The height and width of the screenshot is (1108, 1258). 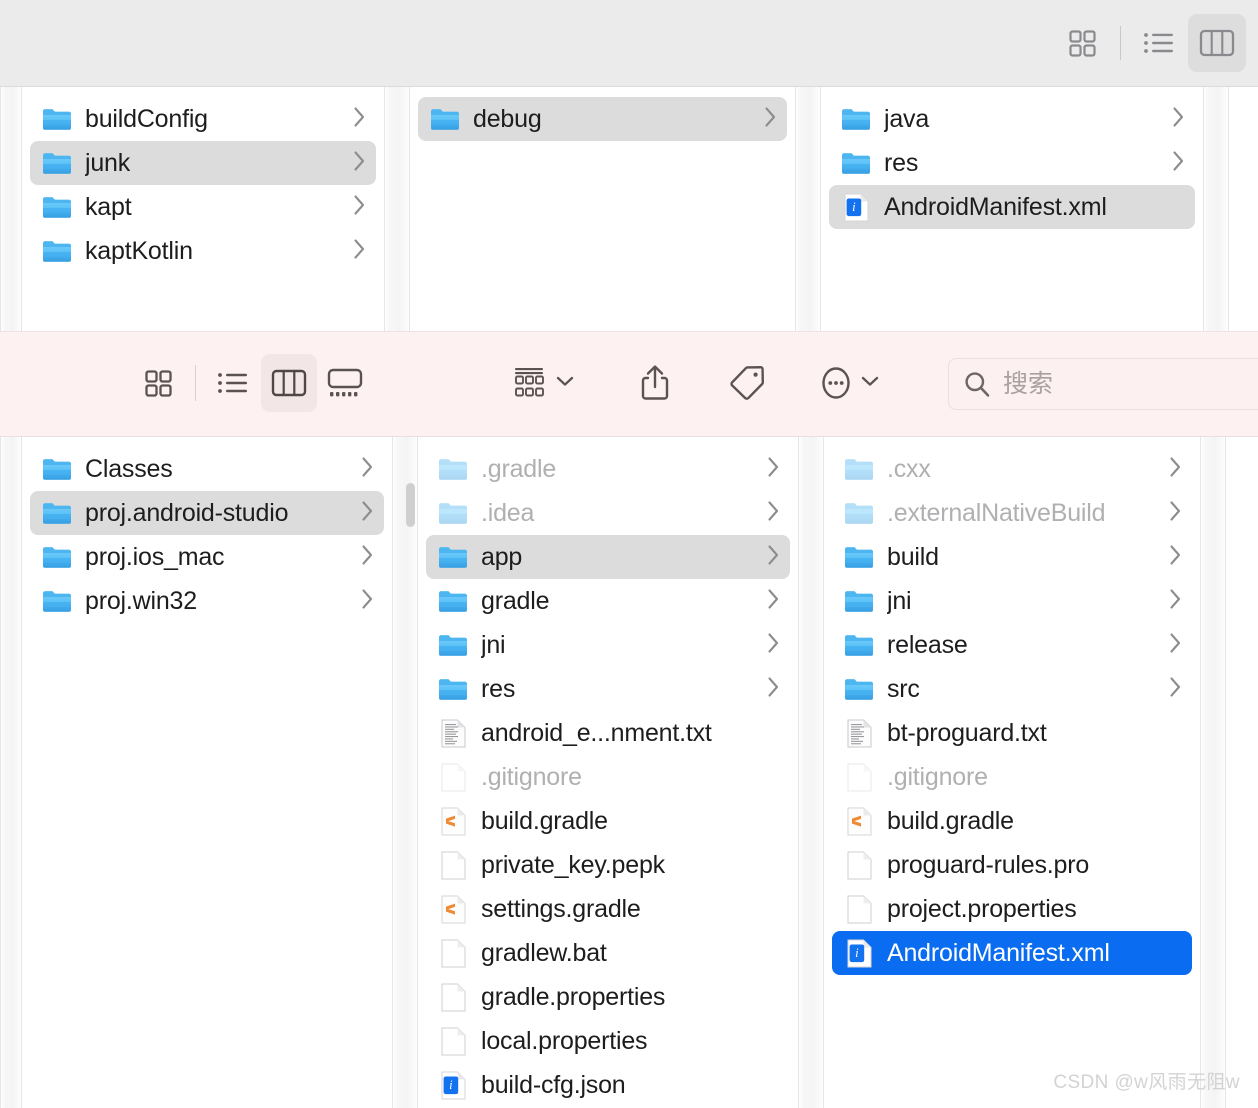 I want to click on more-actions-button, so click(x=848, y=383).